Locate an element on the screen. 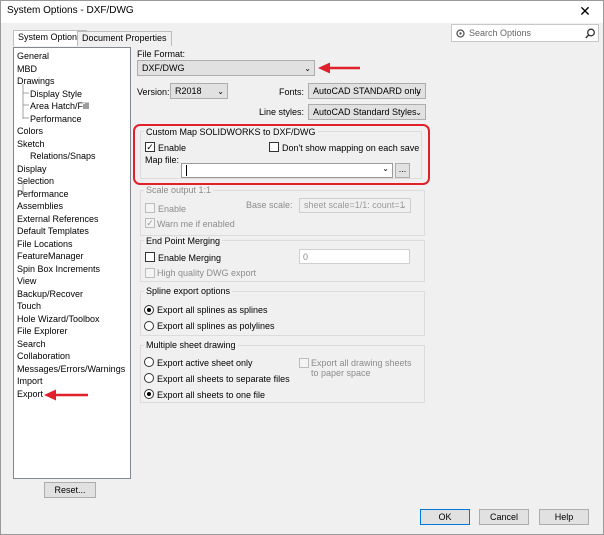 The image size is (604, 535). tree-item-hole-wizard: Hole Wizard/Toolbox is located at coordinates (58, 319).